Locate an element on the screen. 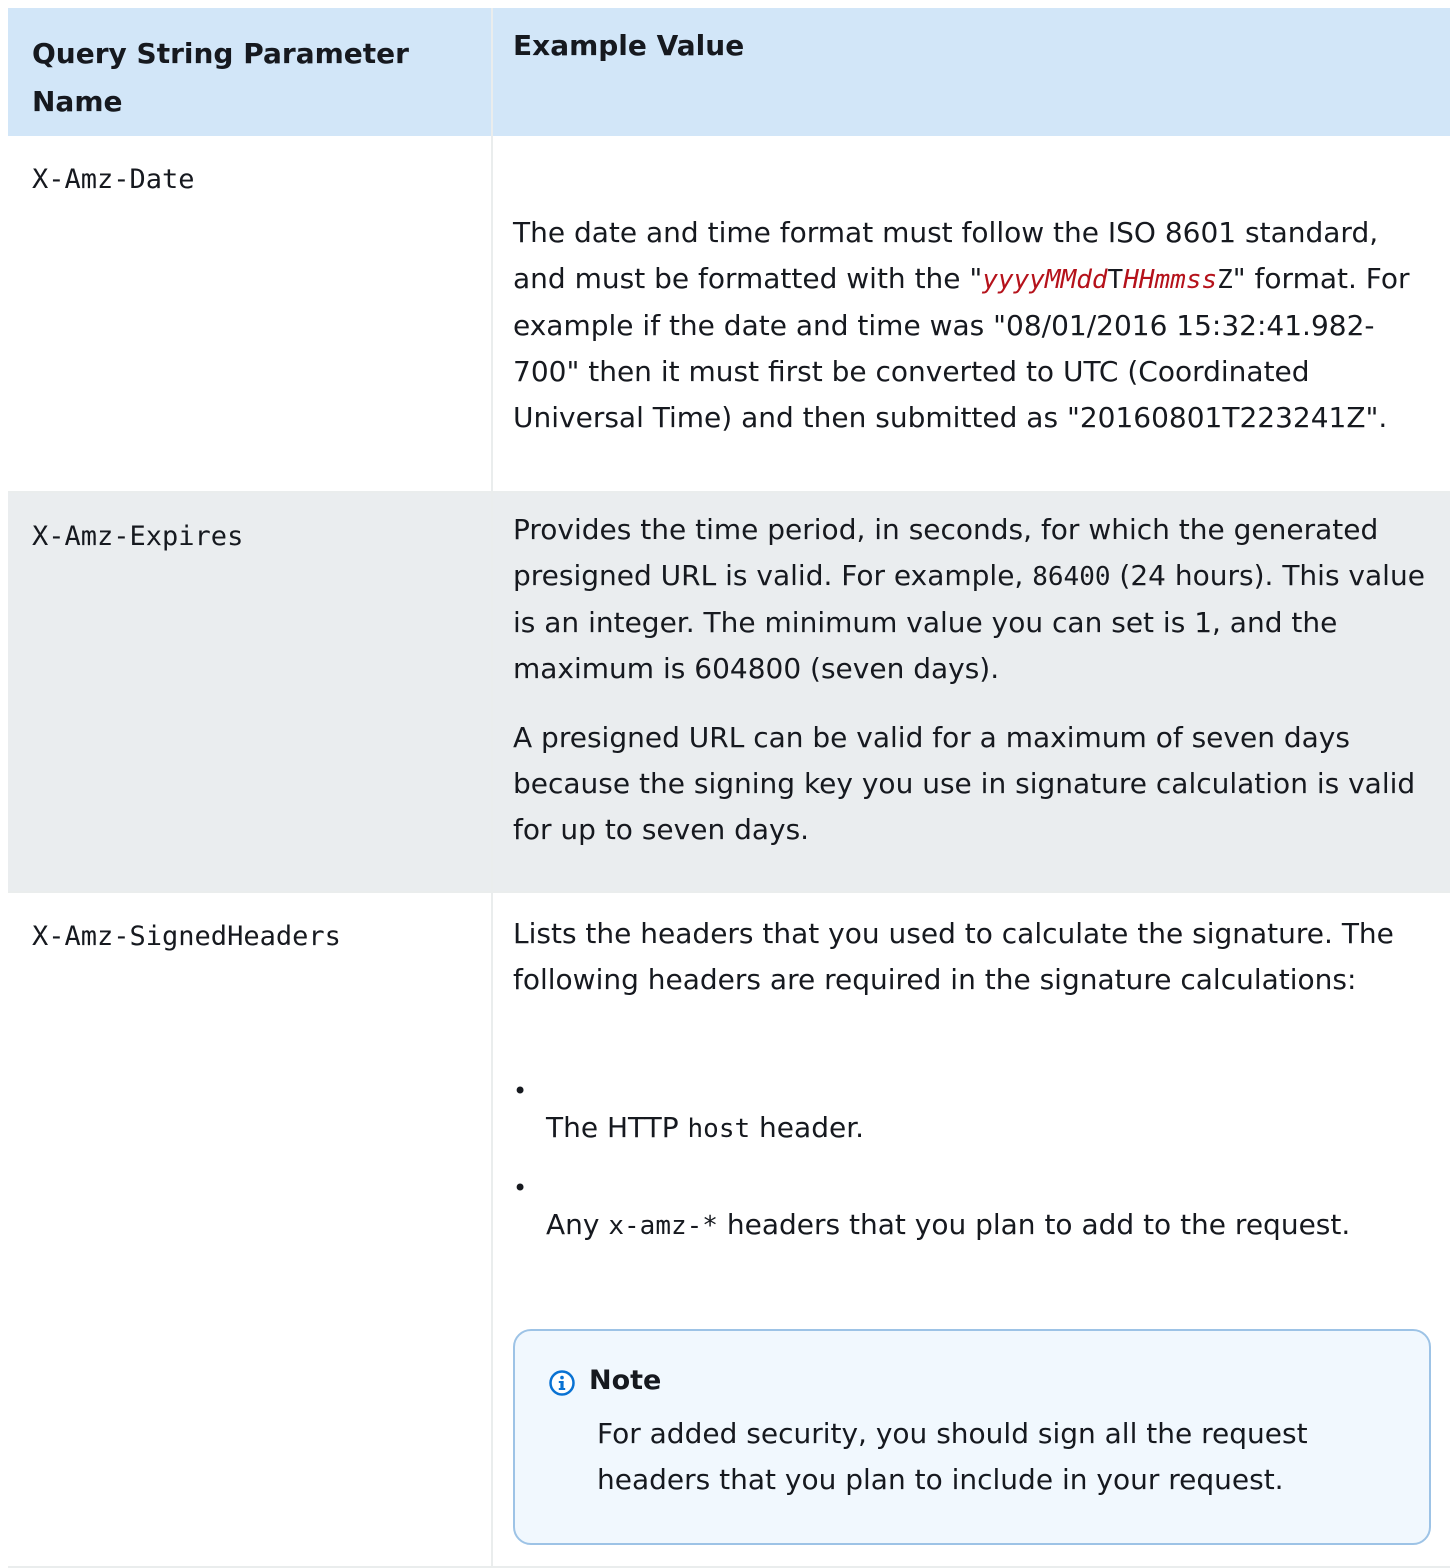  param-name-cell: X-Amz-Date is located at coordinates (250, 313).